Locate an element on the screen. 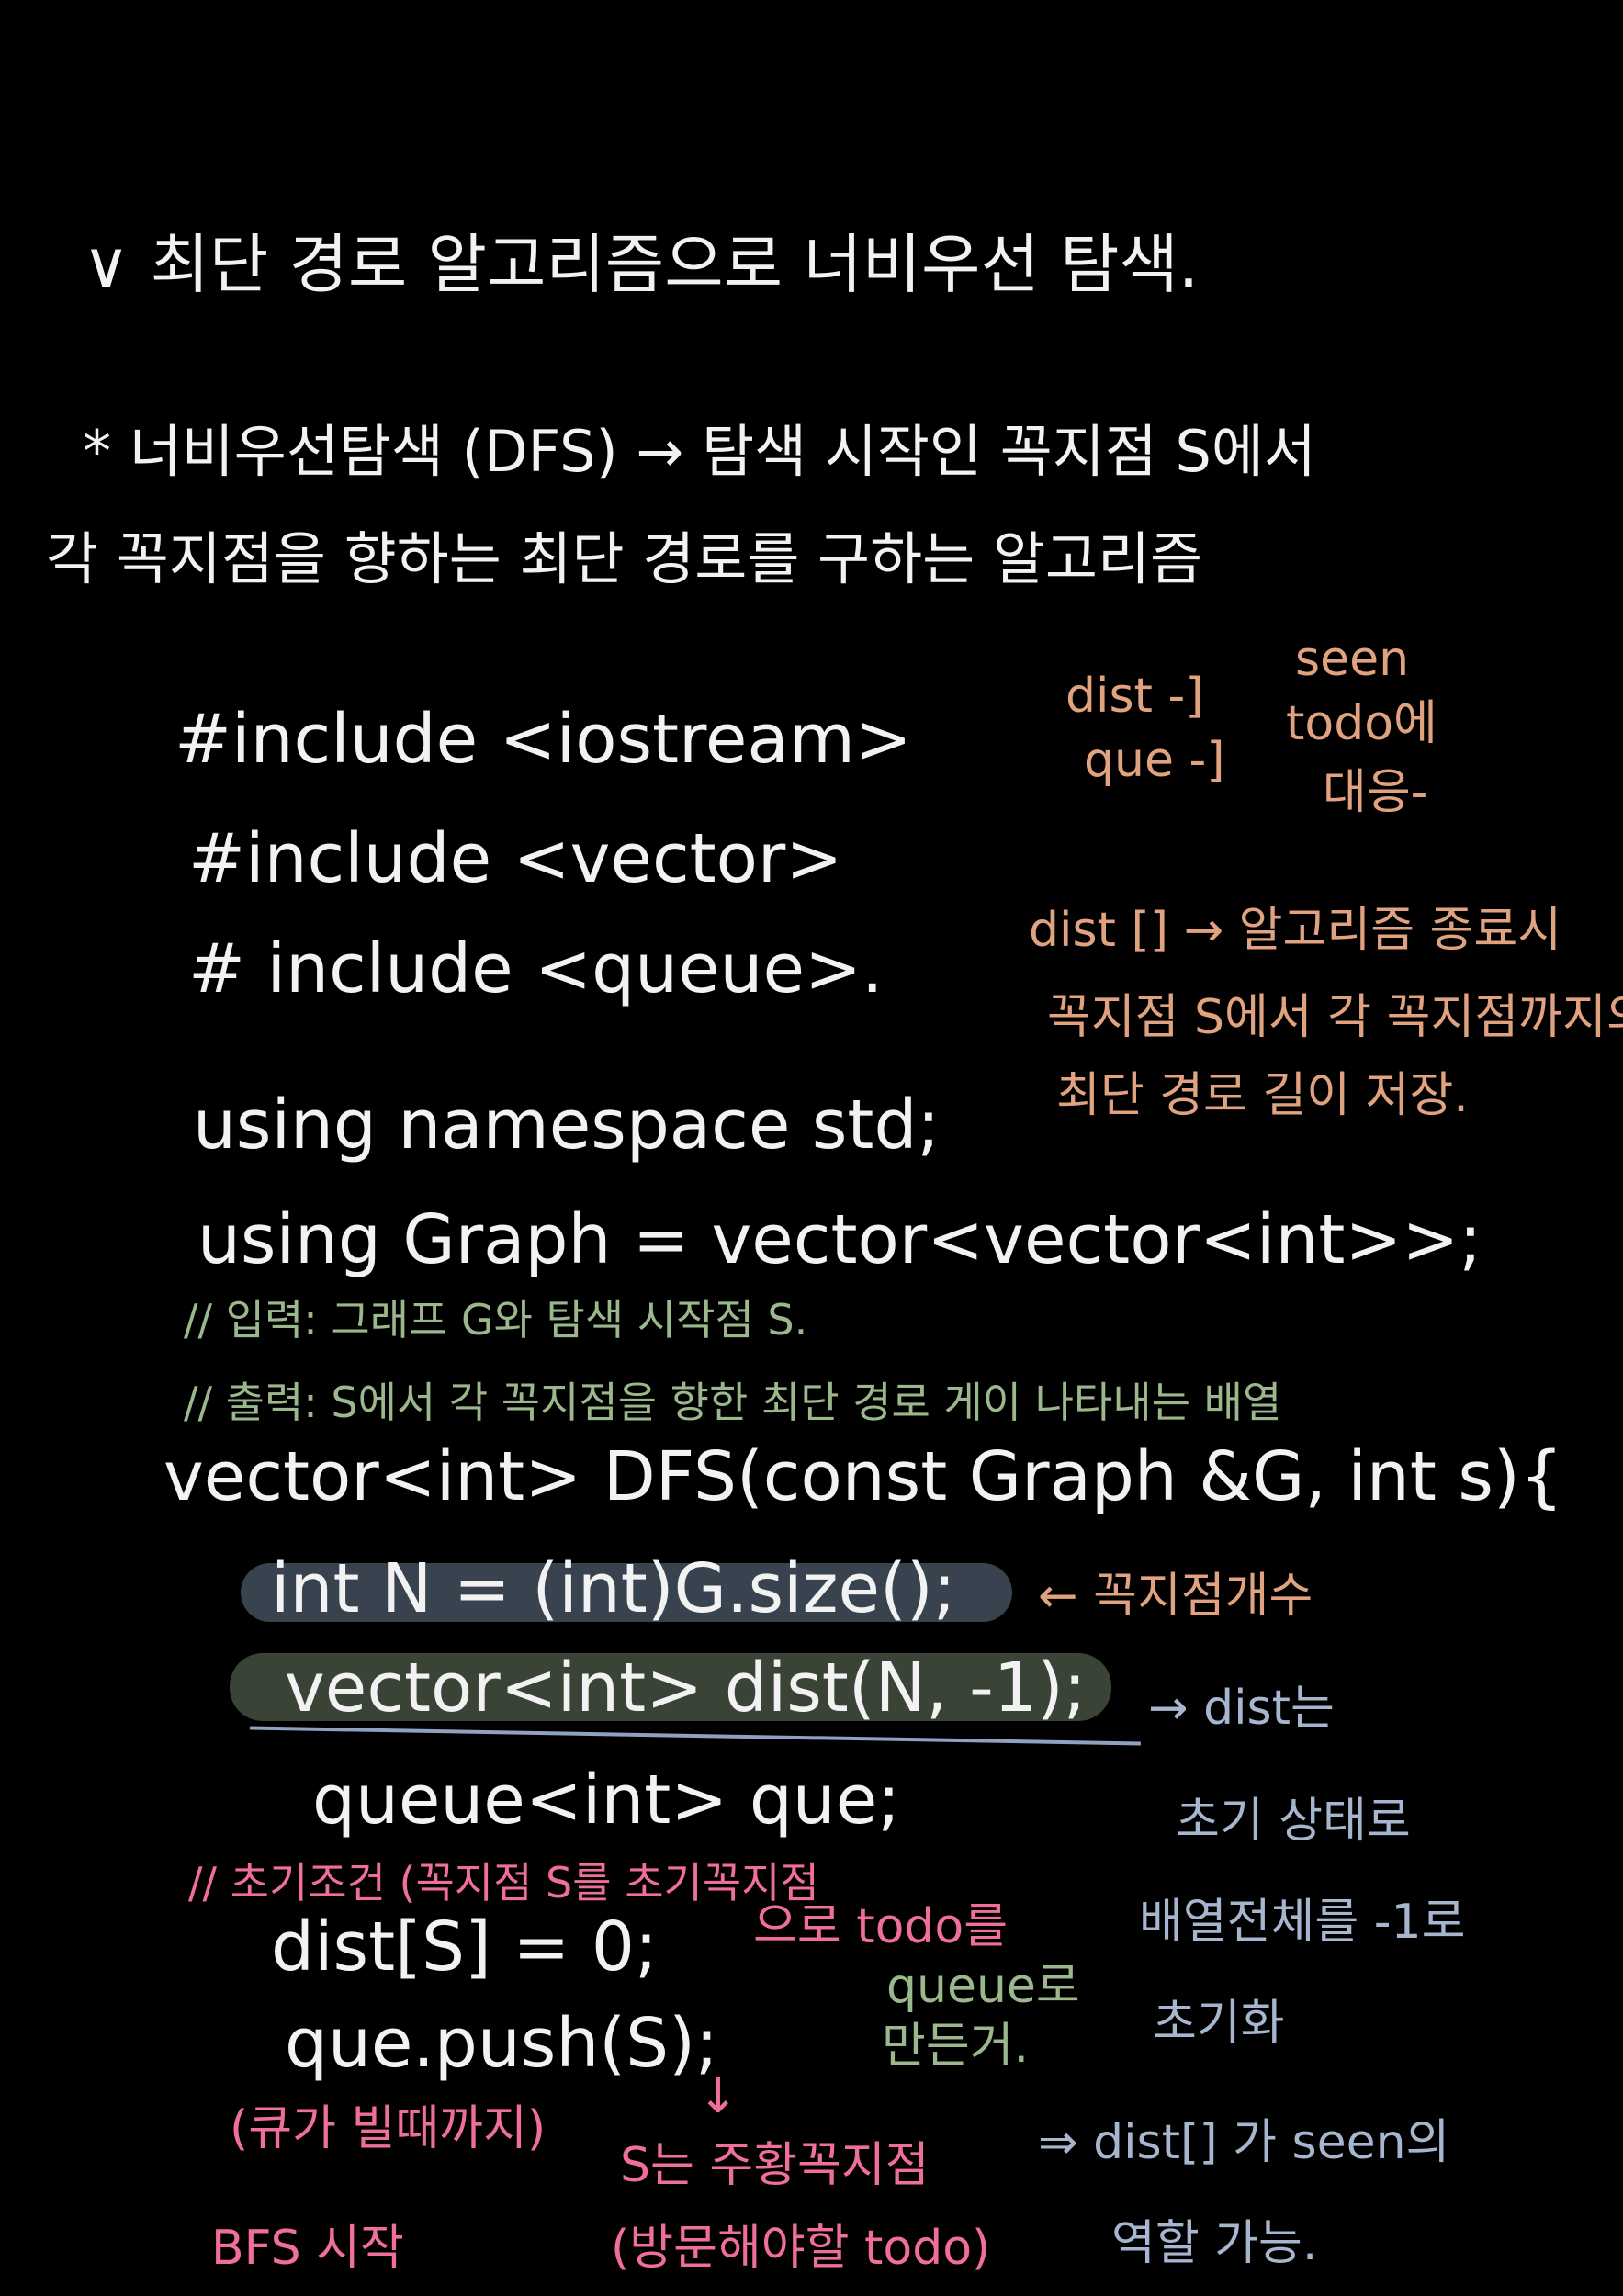 The image size is (1623, 2296). note-correspond: 대응- is located at coordinates (1375, 792).